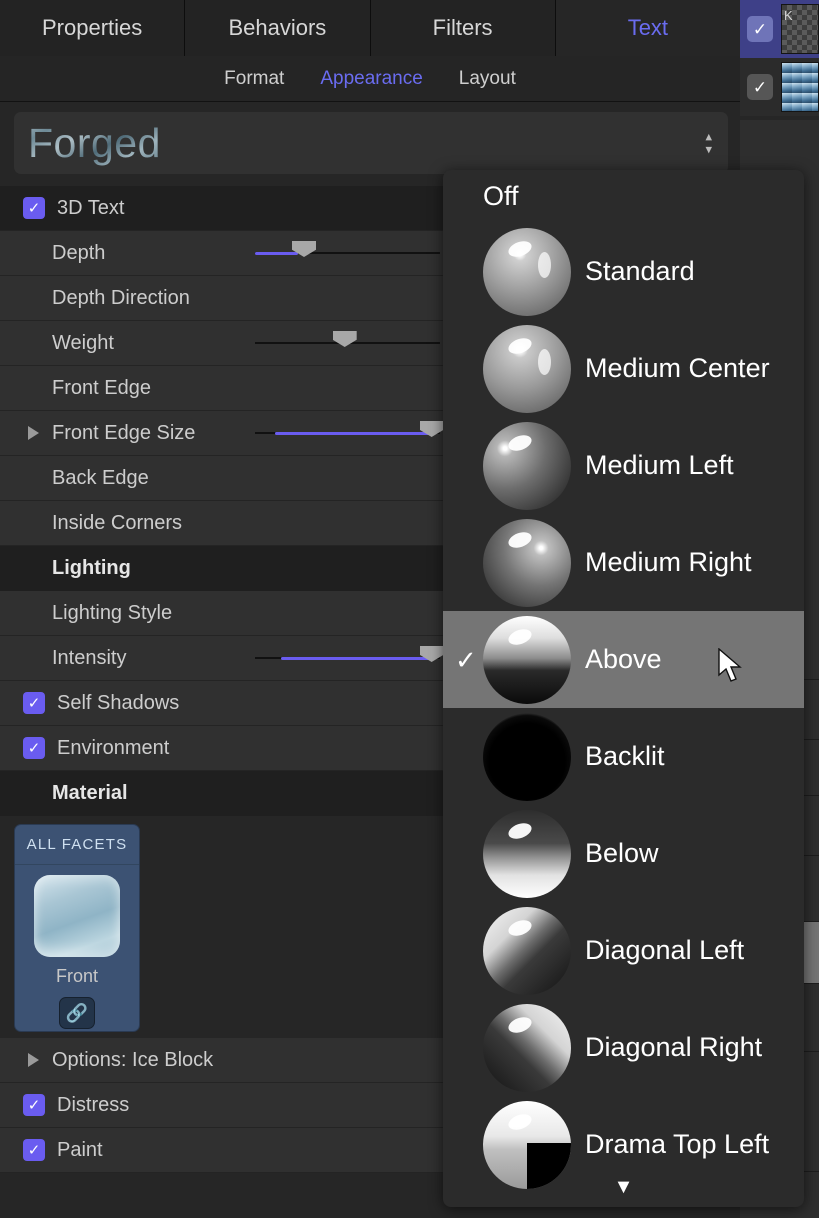 This screenshot has width=819, height=1218. Describe the element at coordinates (93, 28) in the screenshot. I see `tab-properties: Properties` at that location.